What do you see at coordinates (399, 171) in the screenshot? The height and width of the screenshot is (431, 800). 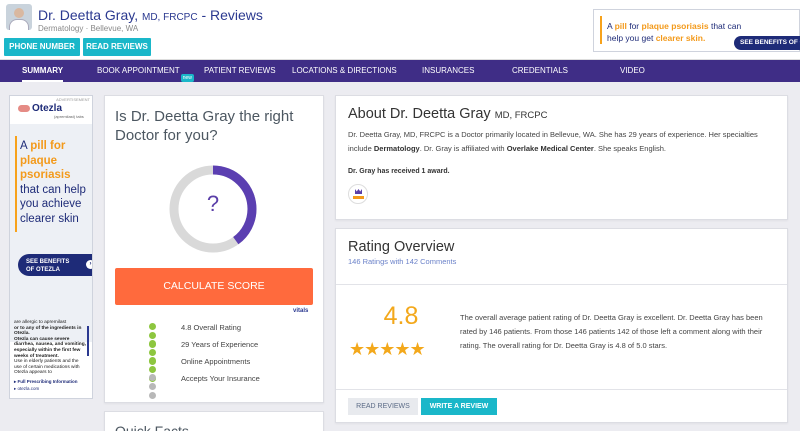 I see `award-text: Dr. Gray has received 1 award.` at bounding box center [399, 171].